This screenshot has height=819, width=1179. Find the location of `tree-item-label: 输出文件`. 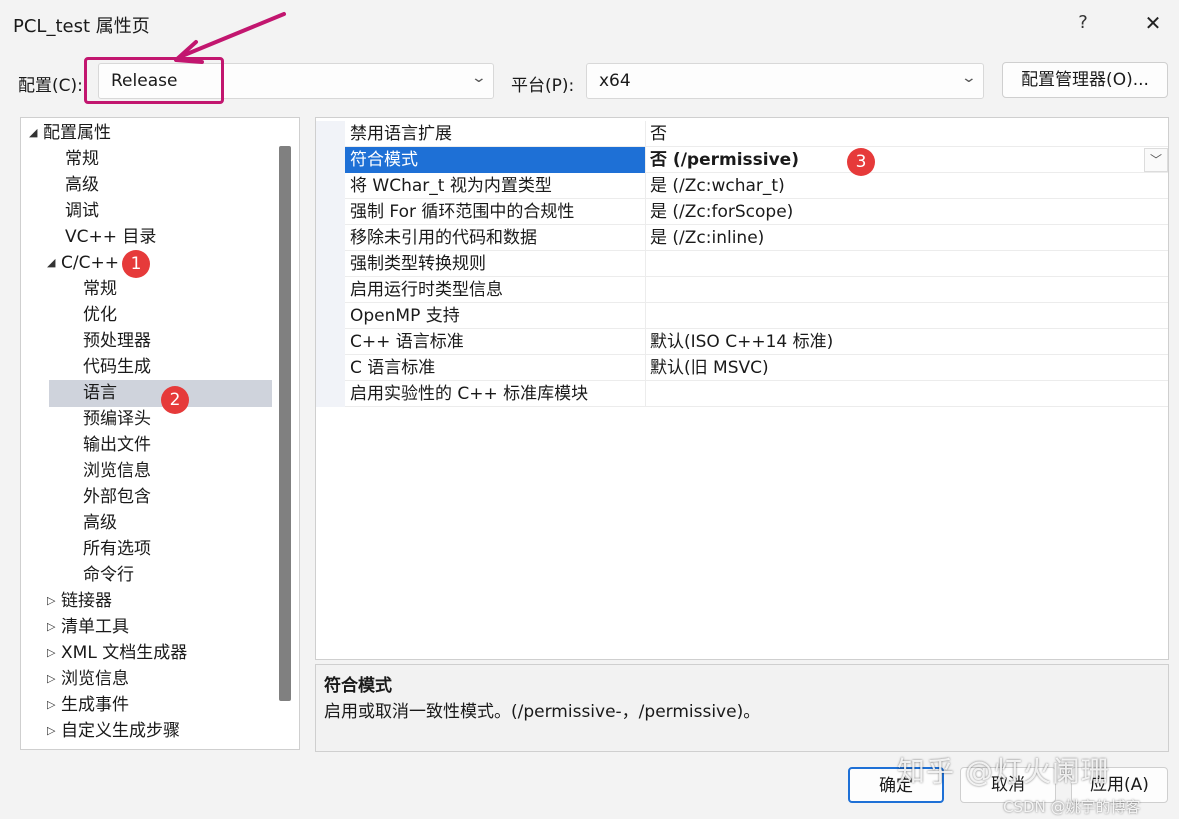

tree-item-label: 输出文件 is located at coordinates (117, 445).